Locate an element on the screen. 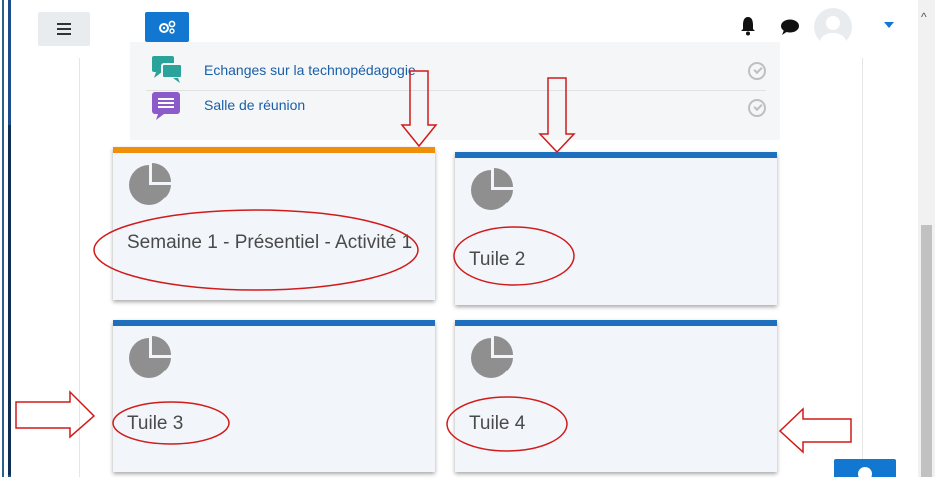 The height and width of the screenshot is (481, 935). tile-4: Tuile 4 is located at coordinates (616, 396).